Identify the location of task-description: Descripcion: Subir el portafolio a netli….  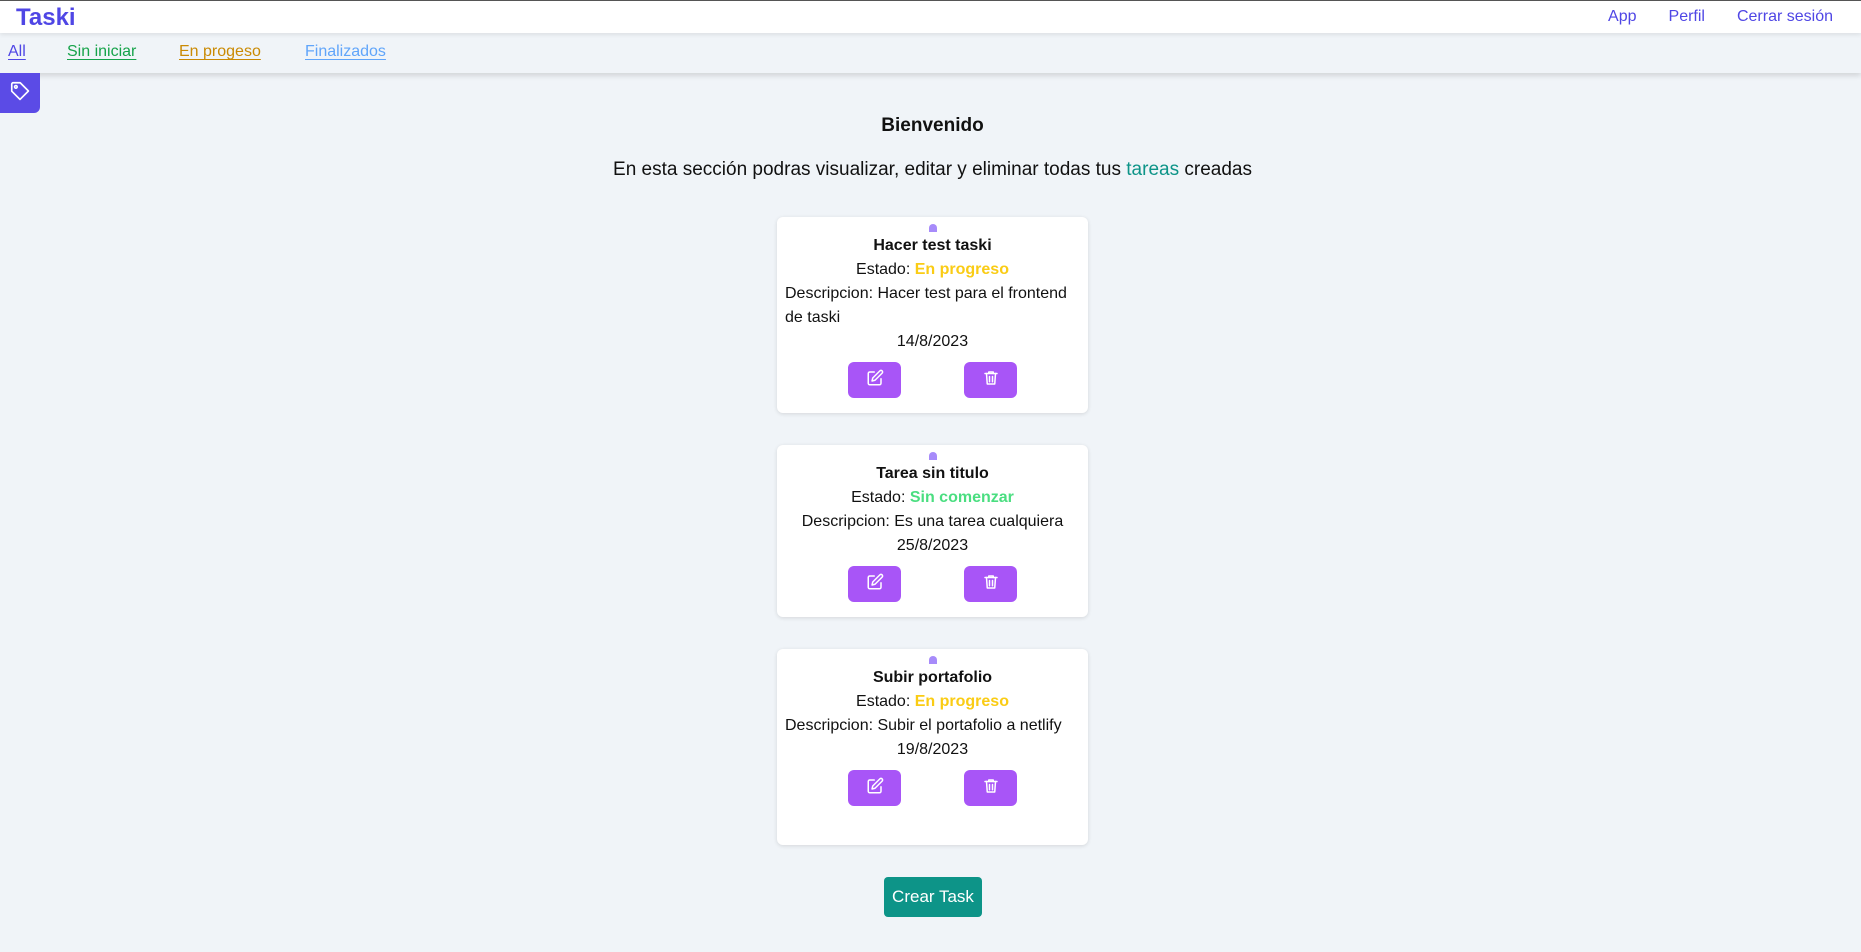
(932, 726).